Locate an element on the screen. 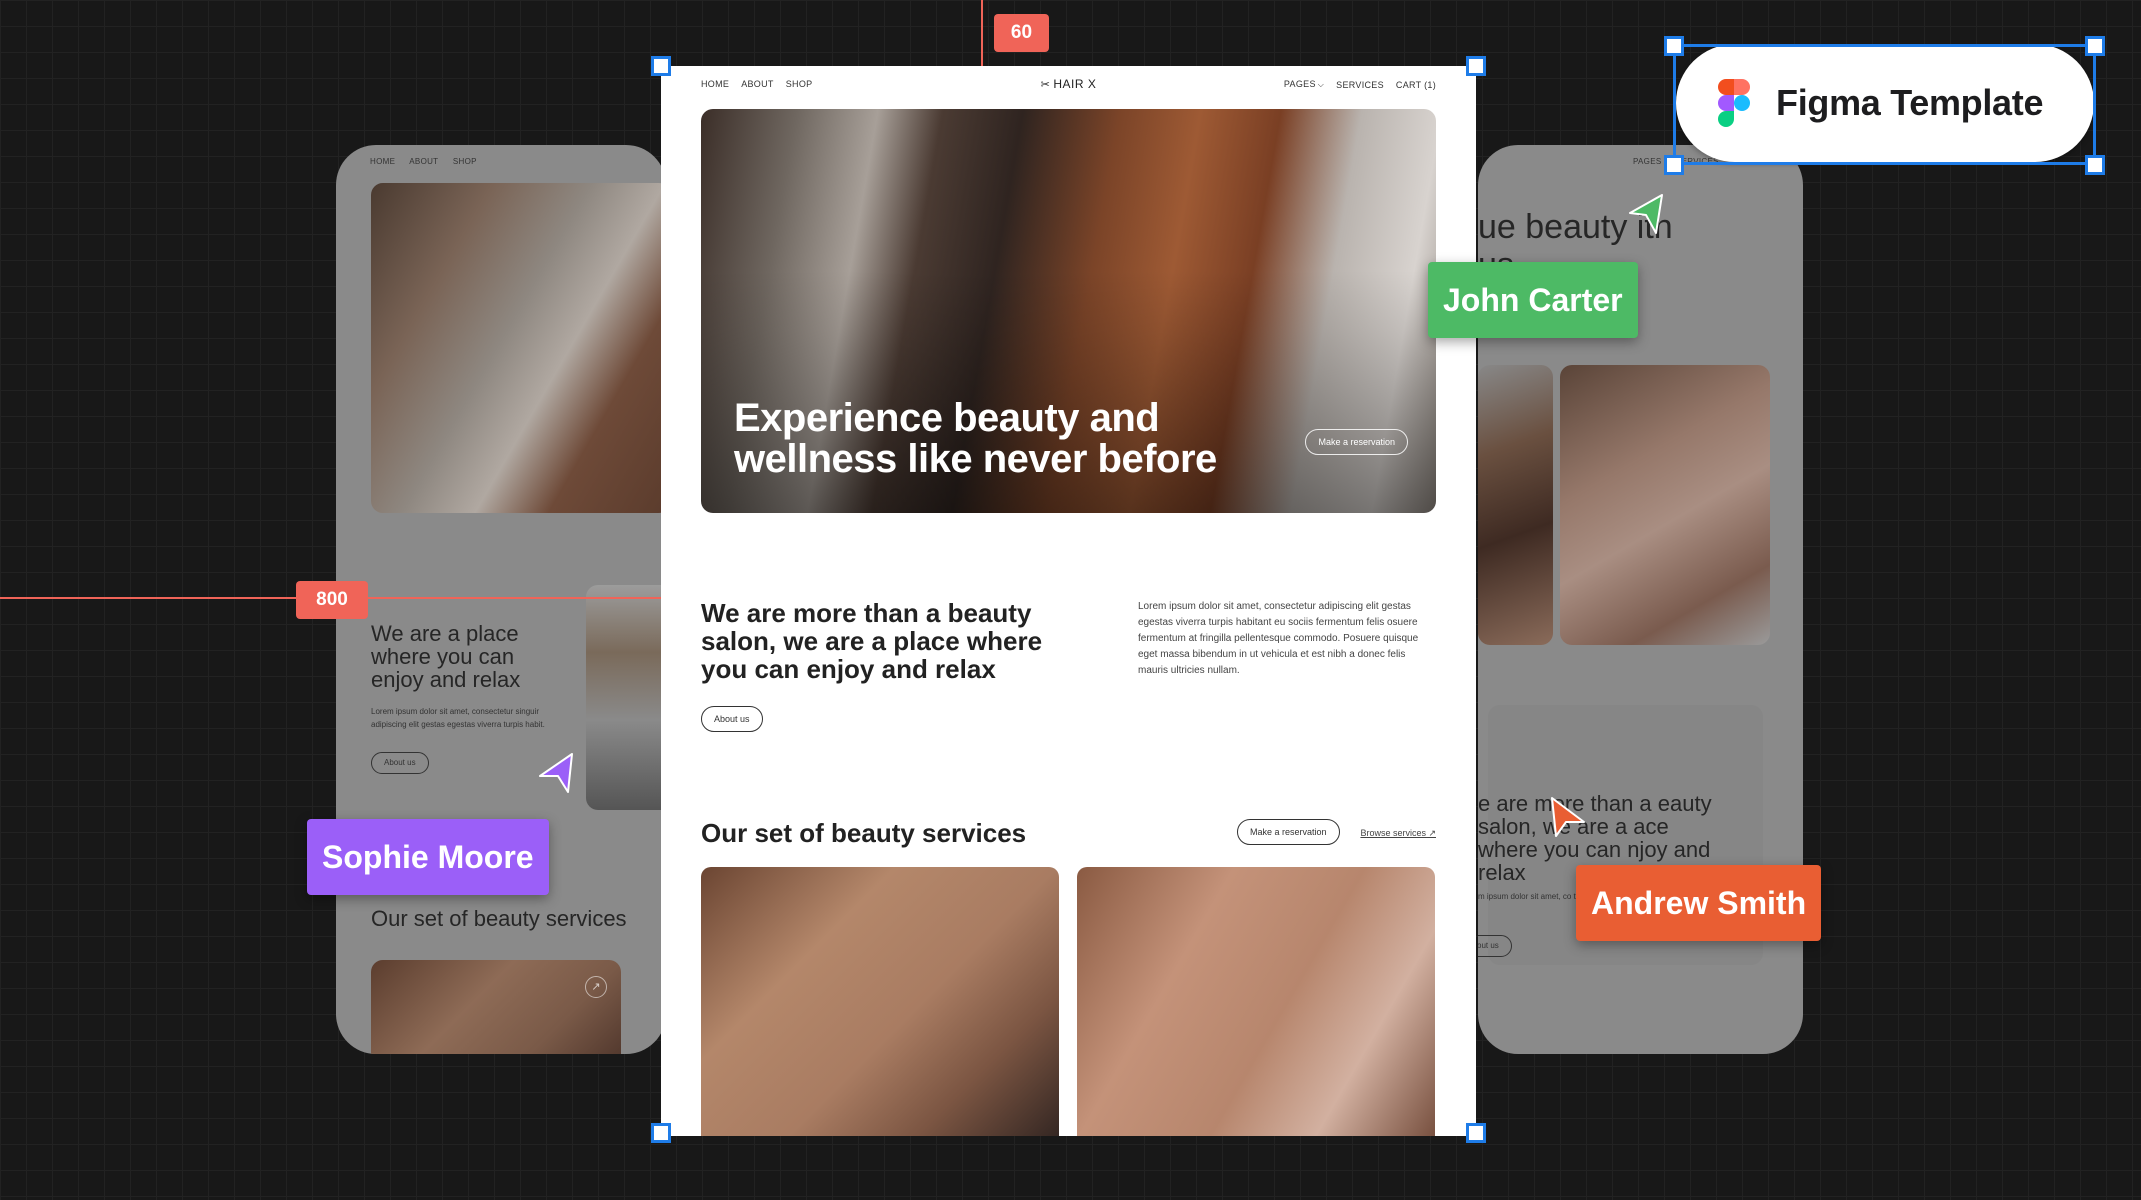 The height and width of the screenshot is (1200, 2141). spacing-measure-label: 60 is located at coordinates (1021, 33).